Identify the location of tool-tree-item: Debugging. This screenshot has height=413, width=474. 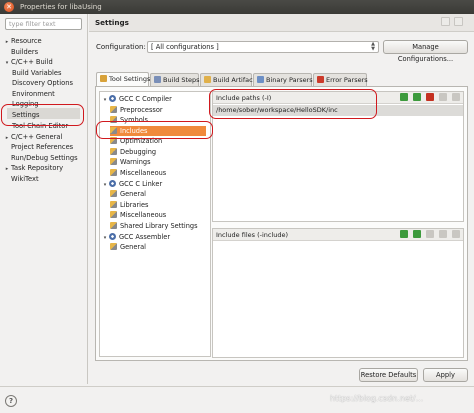
(134, 152).